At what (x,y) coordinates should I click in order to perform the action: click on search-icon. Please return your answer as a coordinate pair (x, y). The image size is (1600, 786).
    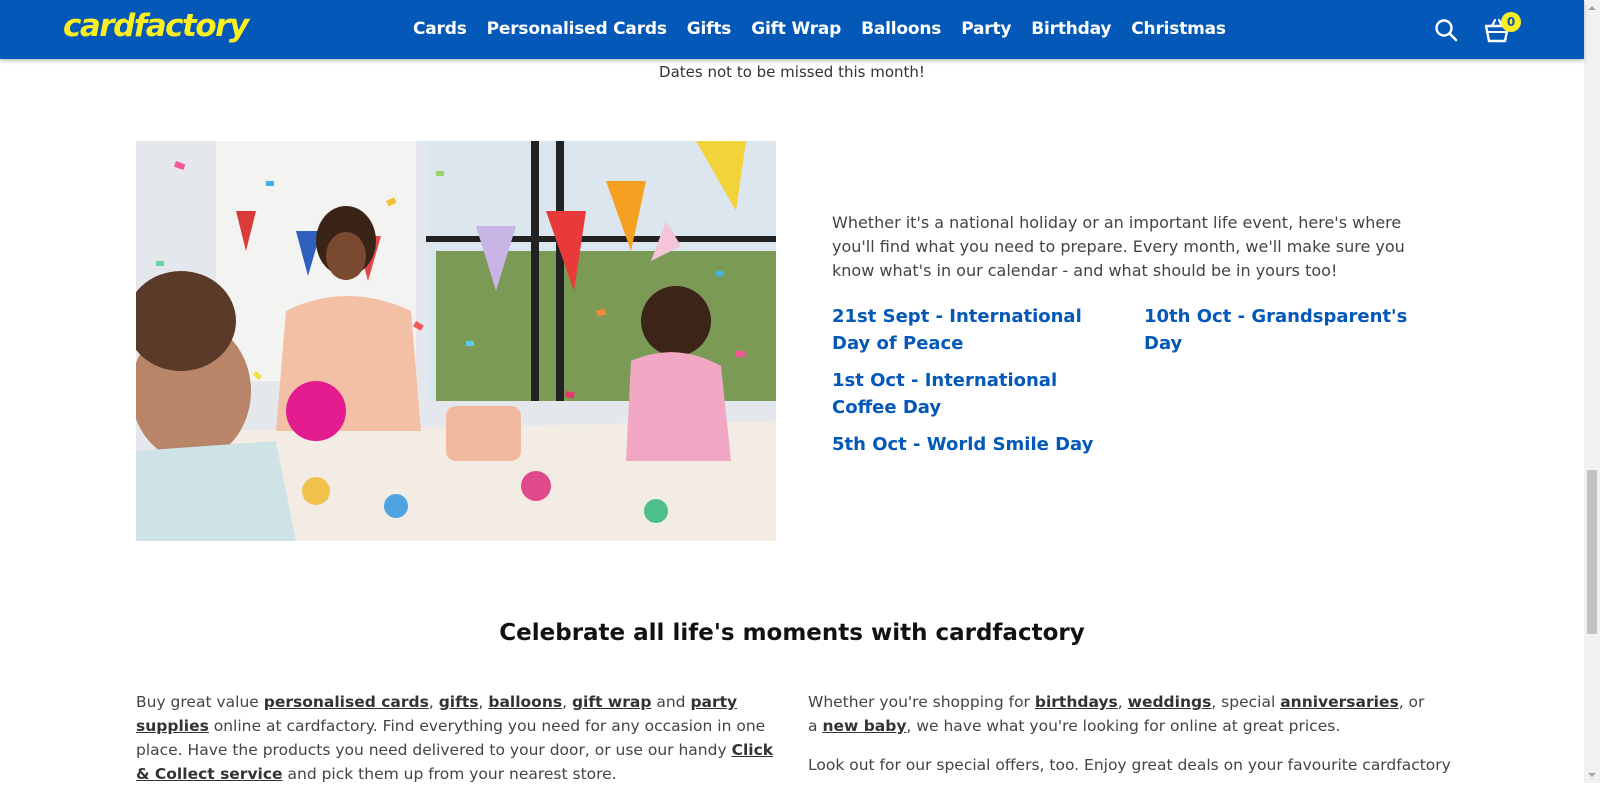
    Looking at the image, I should click on (1446, 30).